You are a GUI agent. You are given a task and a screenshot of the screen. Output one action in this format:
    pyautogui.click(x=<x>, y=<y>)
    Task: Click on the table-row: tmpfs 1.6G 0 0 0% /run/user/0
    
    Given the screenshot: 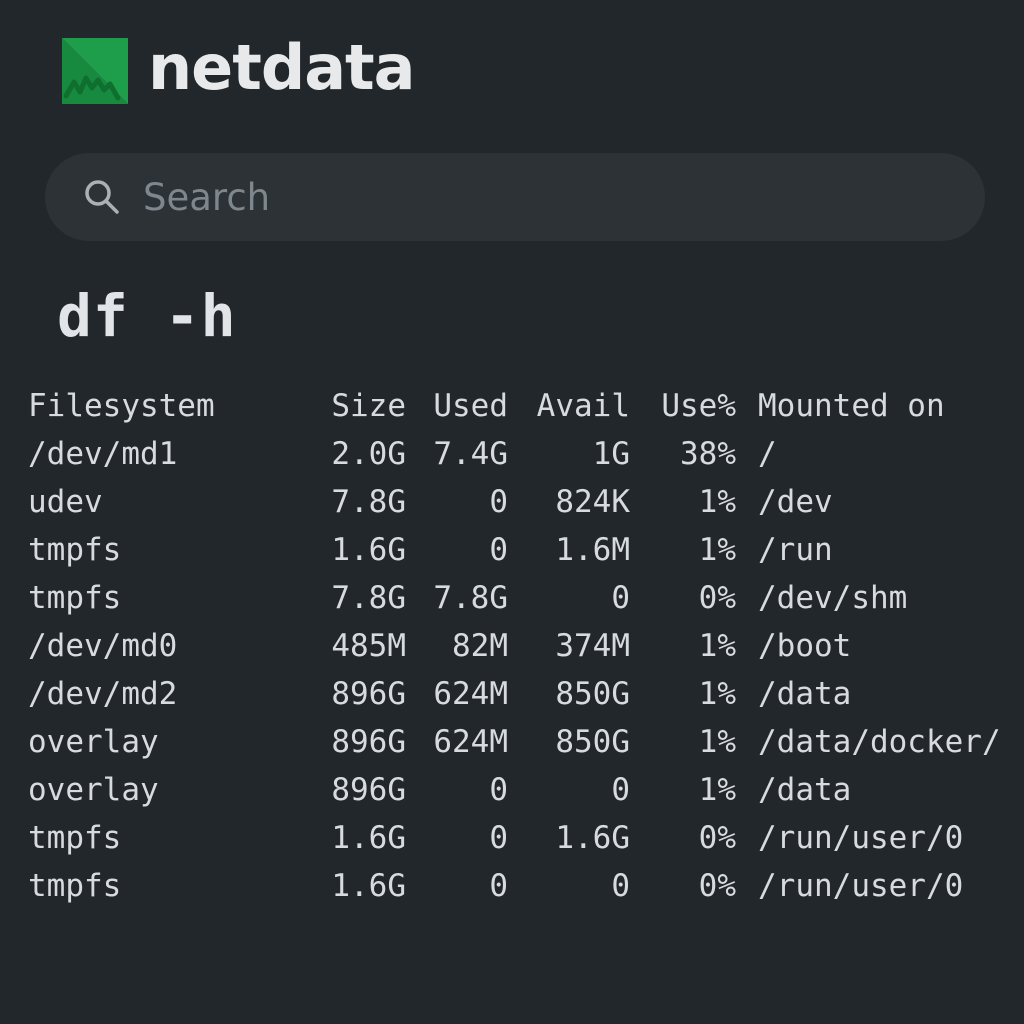 What is the action you would take?
    pyautogui.click(x=514, y=886)
    